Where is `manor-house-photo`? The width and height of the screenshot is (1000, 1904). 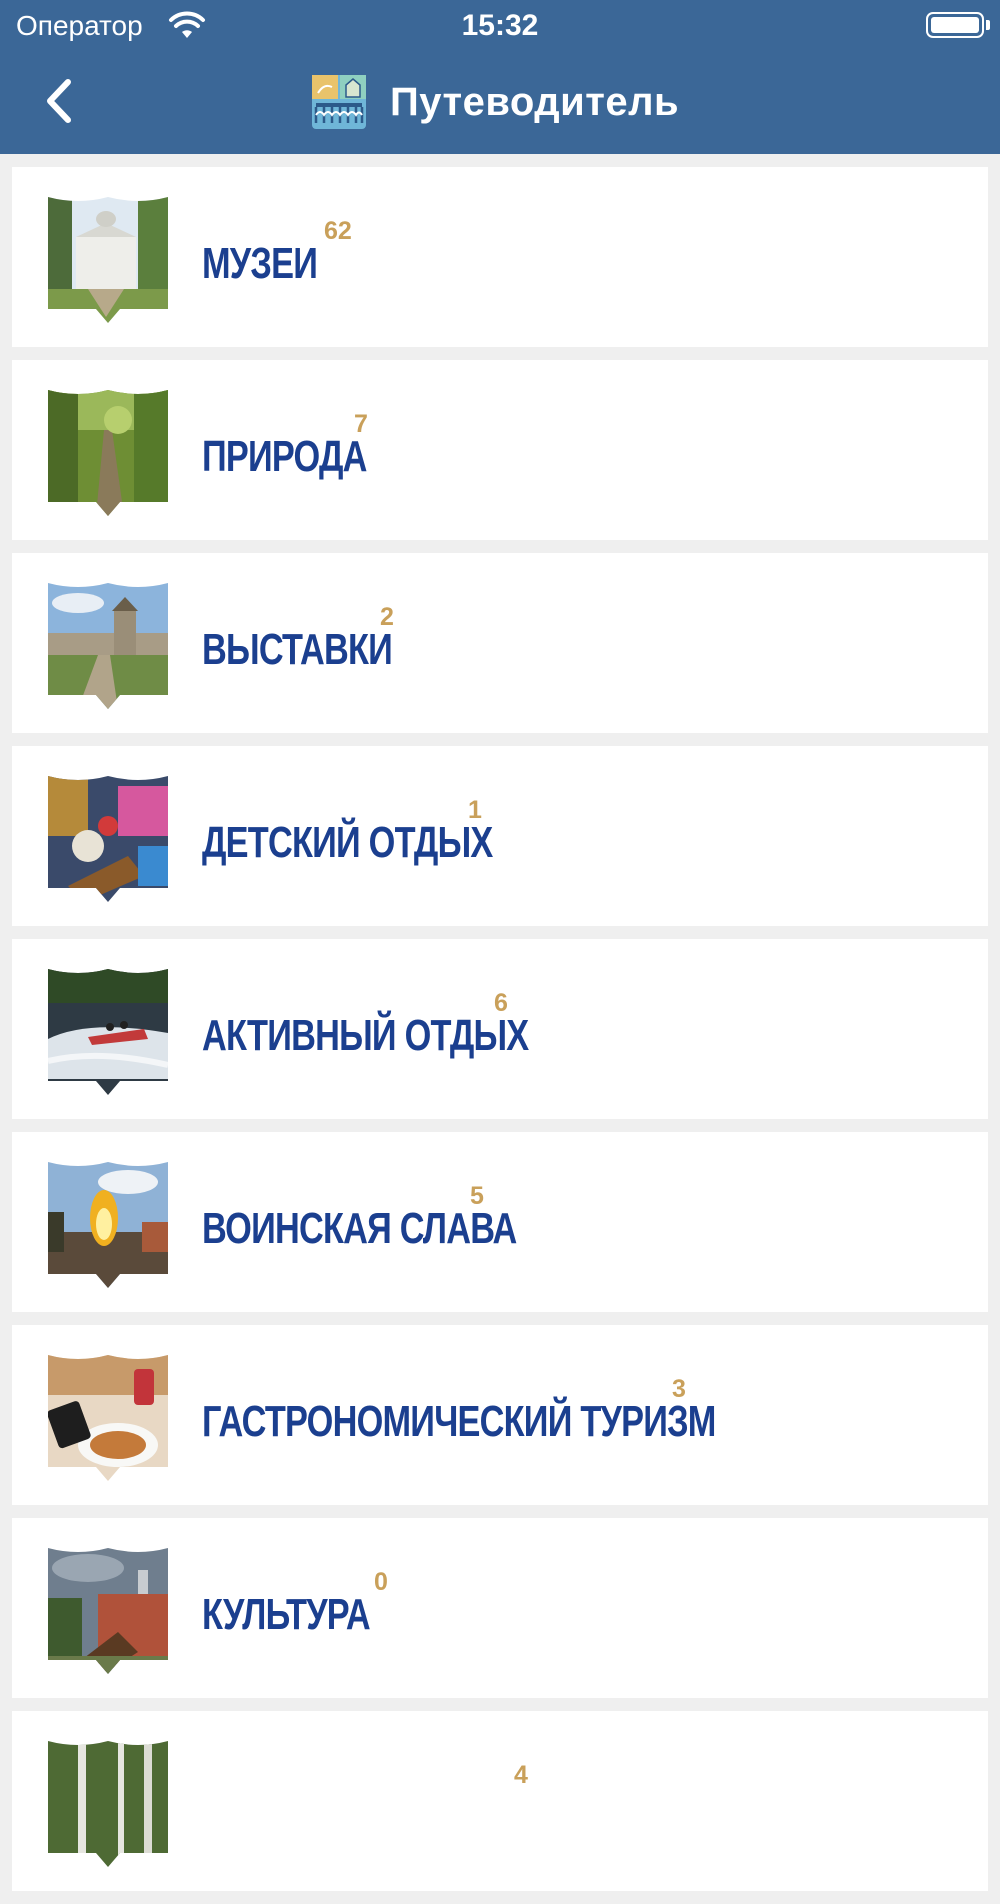 manor-house-photo is located at coordinates (108, 260).